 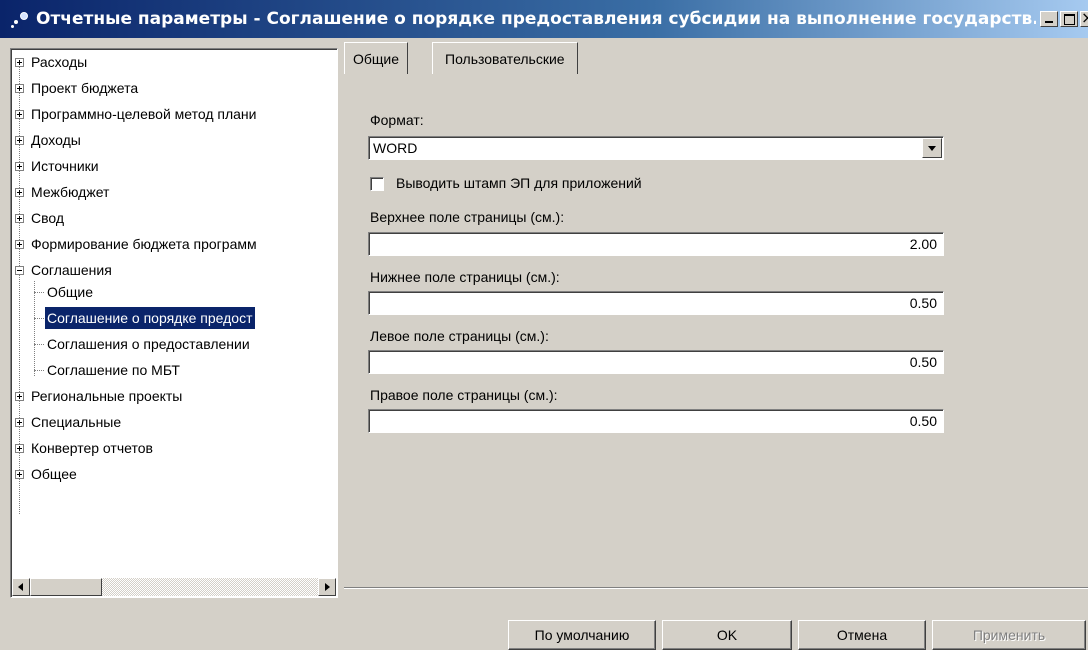 What do you see at coordinates (862, 635) in the screenshot?
I see `cancel-button: Отмена` at bounding box center [862, 635].